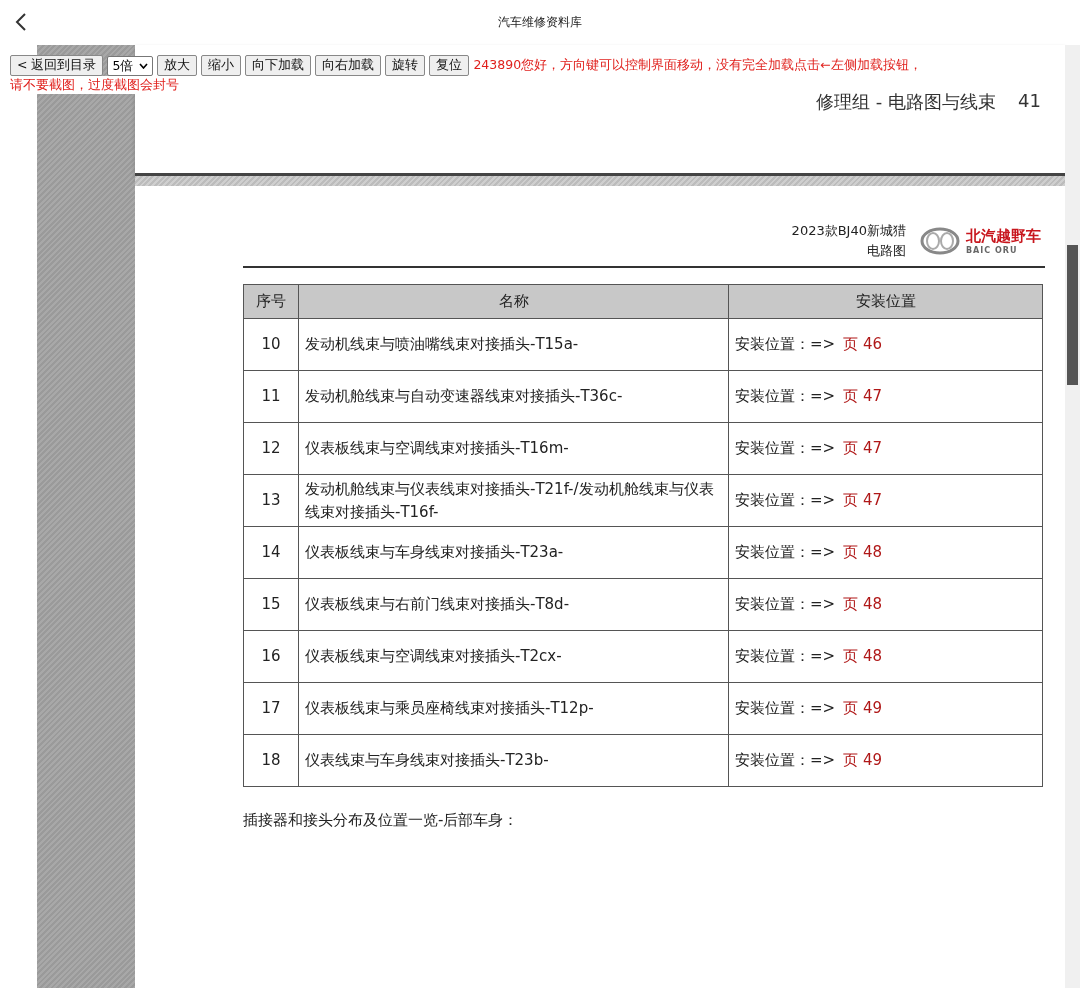  I want to click on running-header: 修理组 - 电路图与线束, so click(906, 102).